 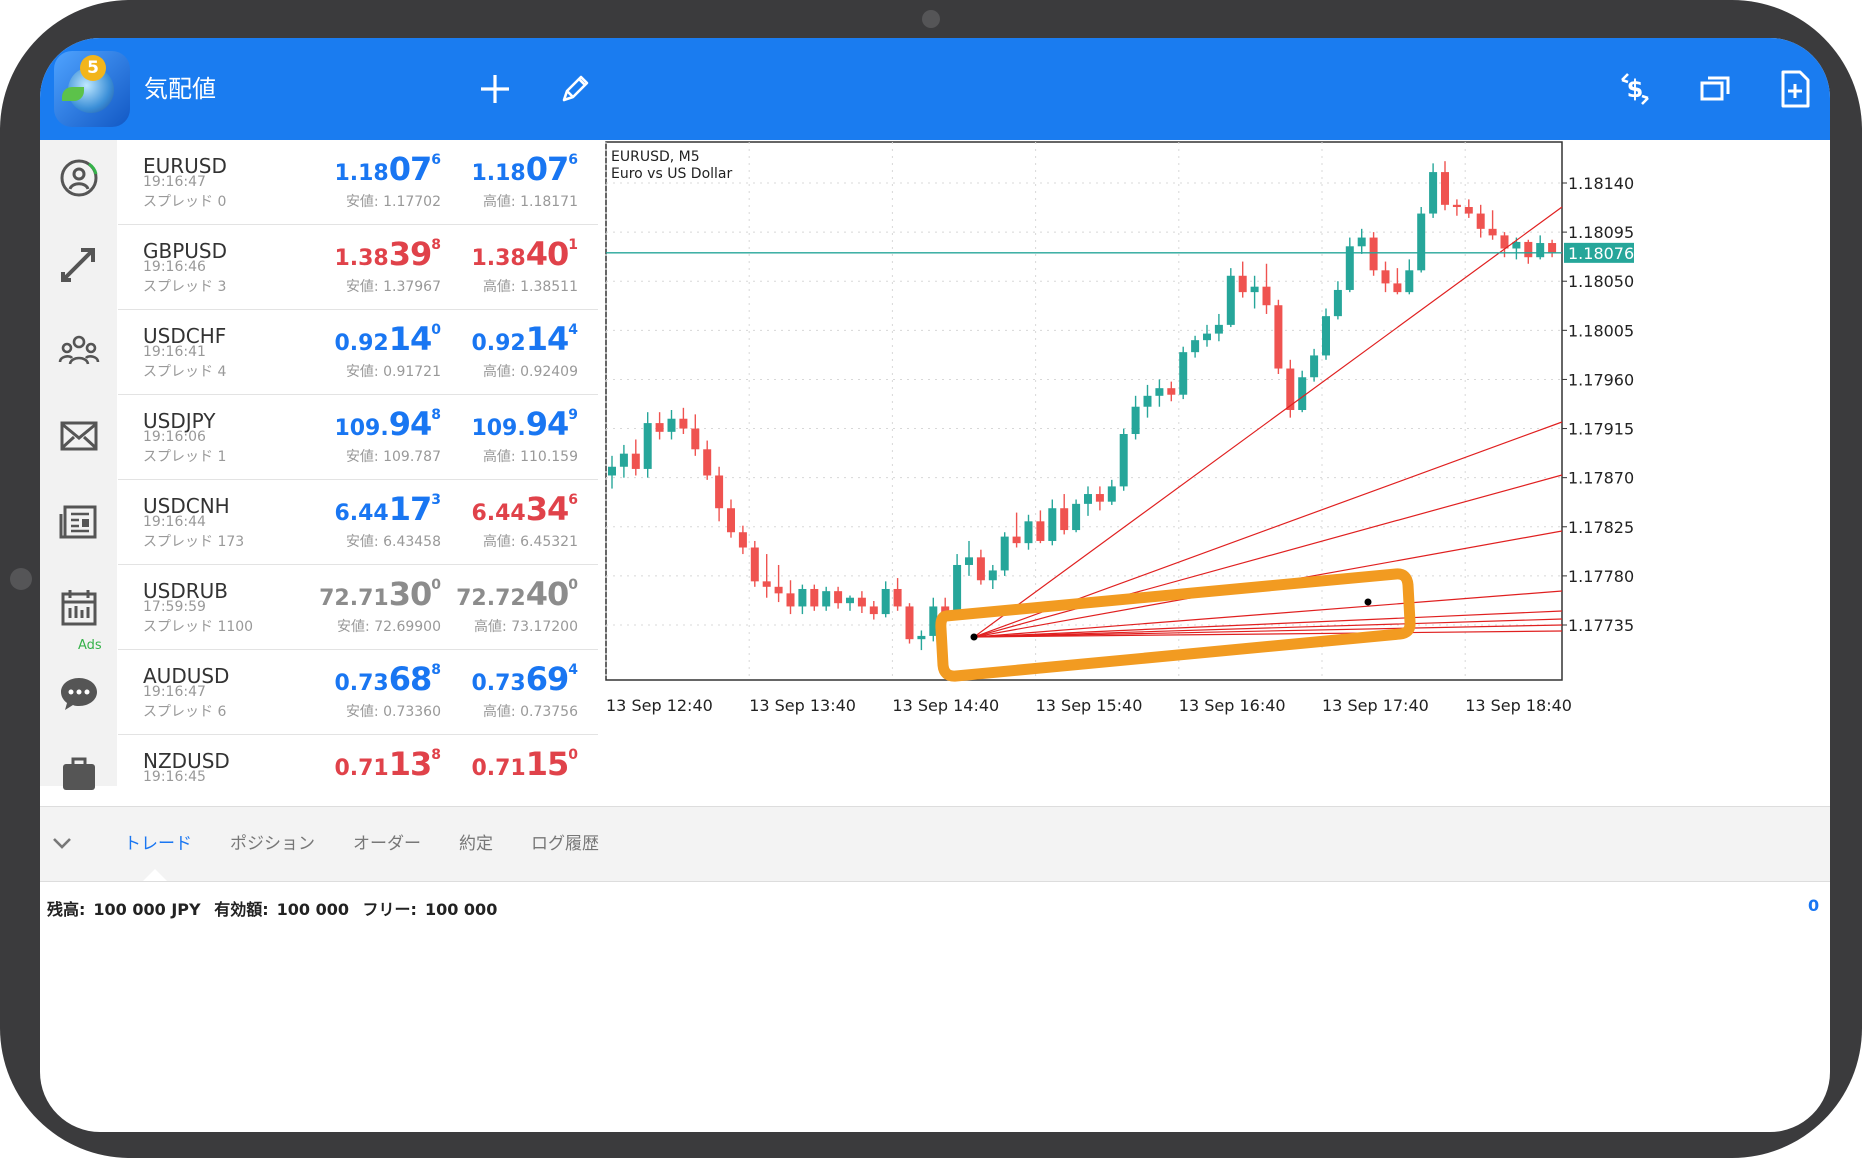 What do you see at coordinates (491, 598) in the screenshot?
I see `ask-price-main: 72.72` at bounding box center [491, 598].